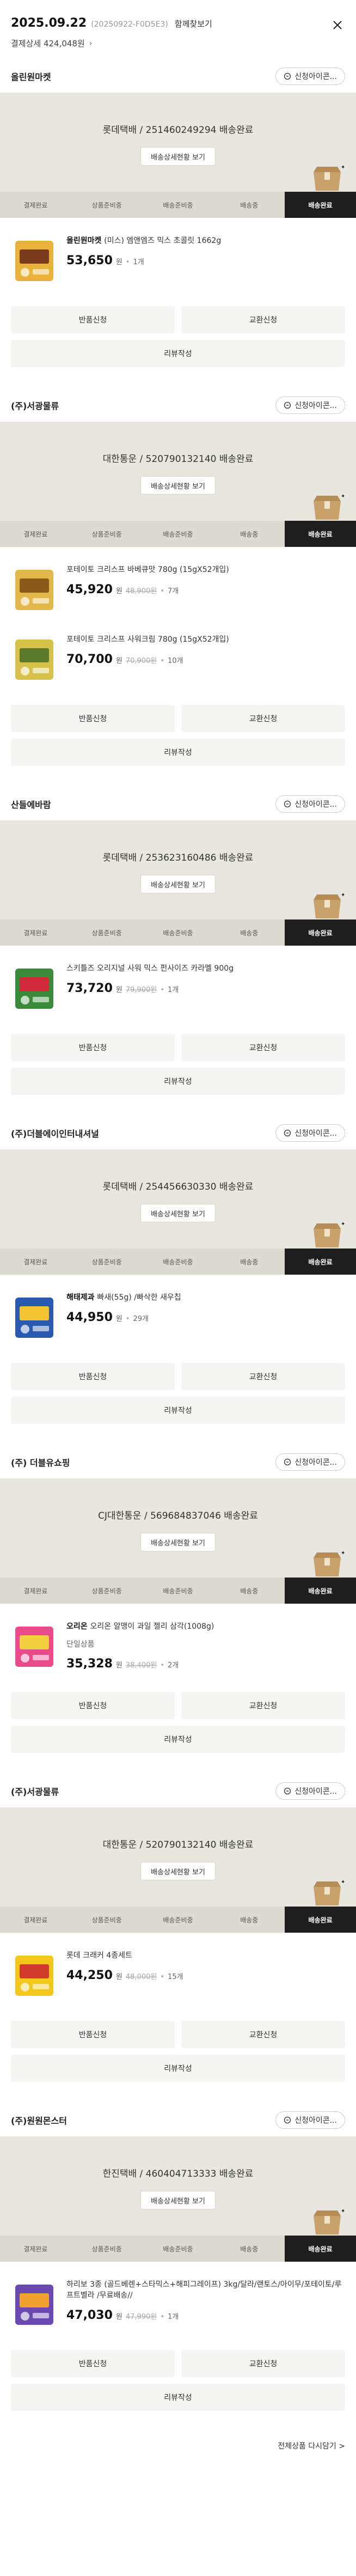 The height and width of the screenshot is (2576, 356). I want to click on tracking-info: 롯데택배 / 254456630330 배송완료, so click(178, 1187).